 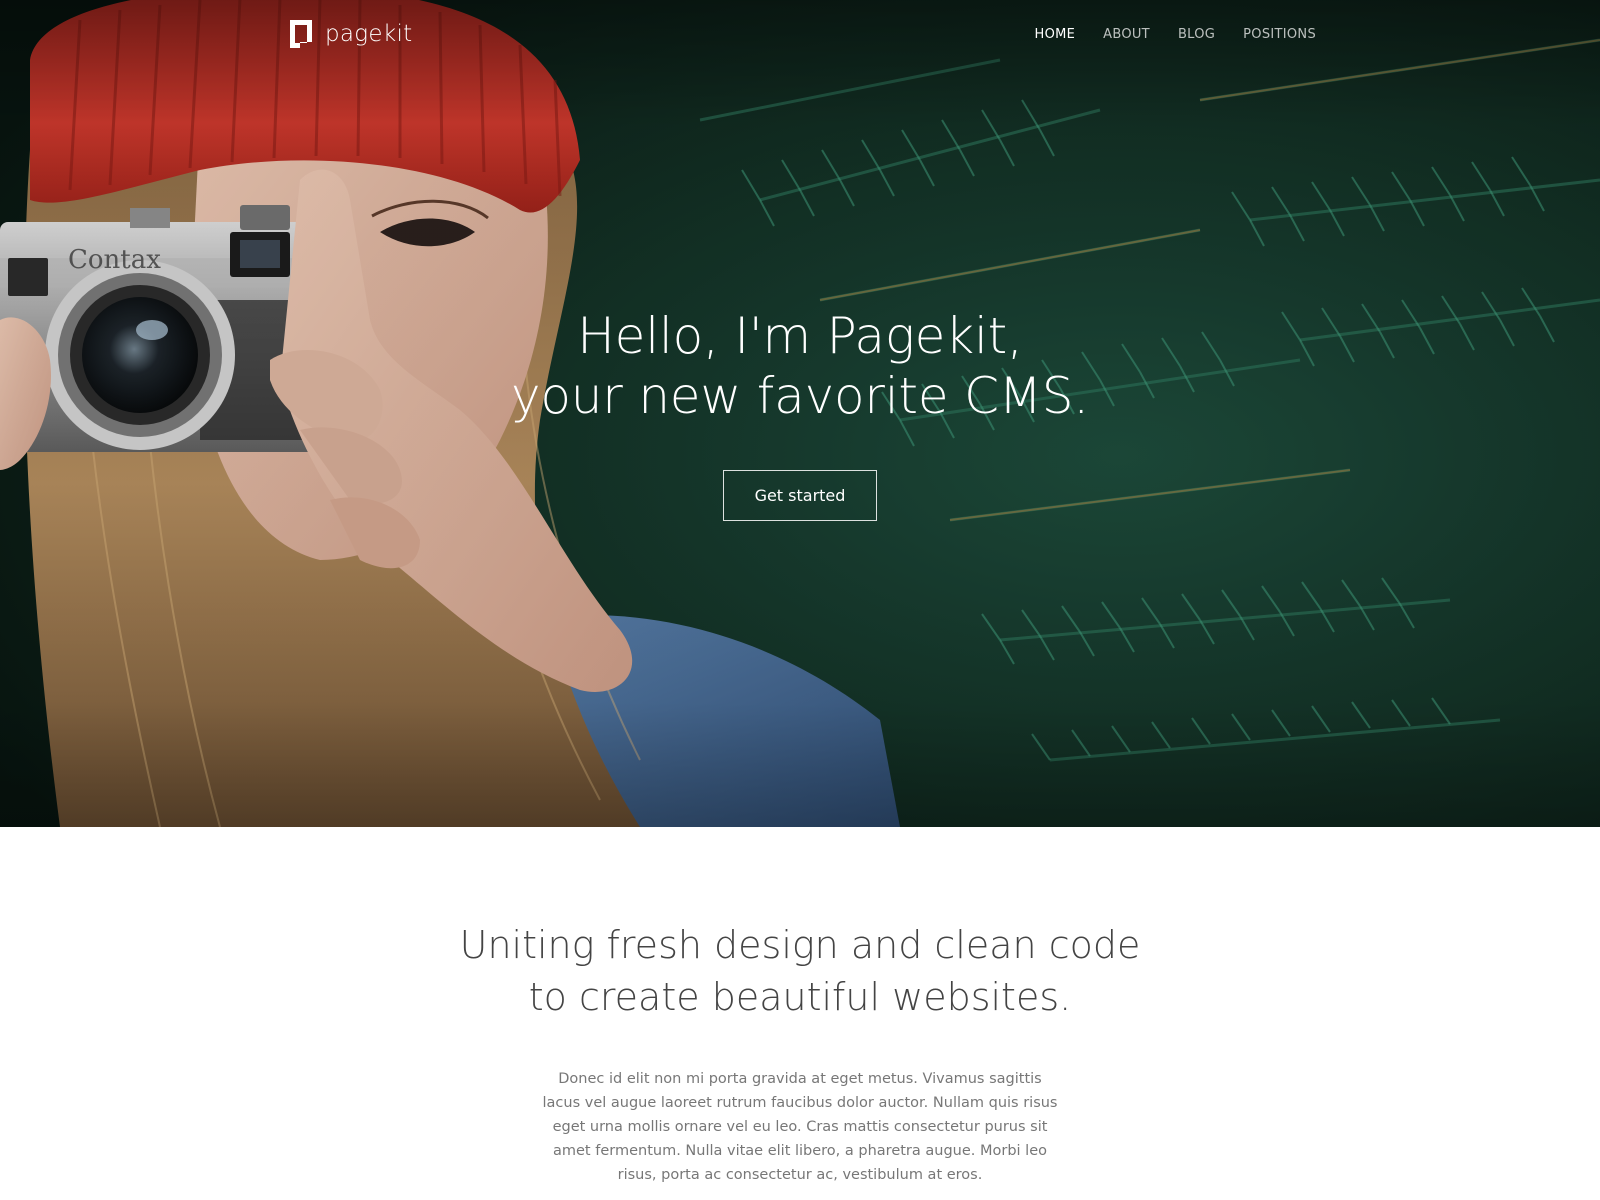 I want to click on nav-item-blog: BLOG, so click(x=1196, y=35).